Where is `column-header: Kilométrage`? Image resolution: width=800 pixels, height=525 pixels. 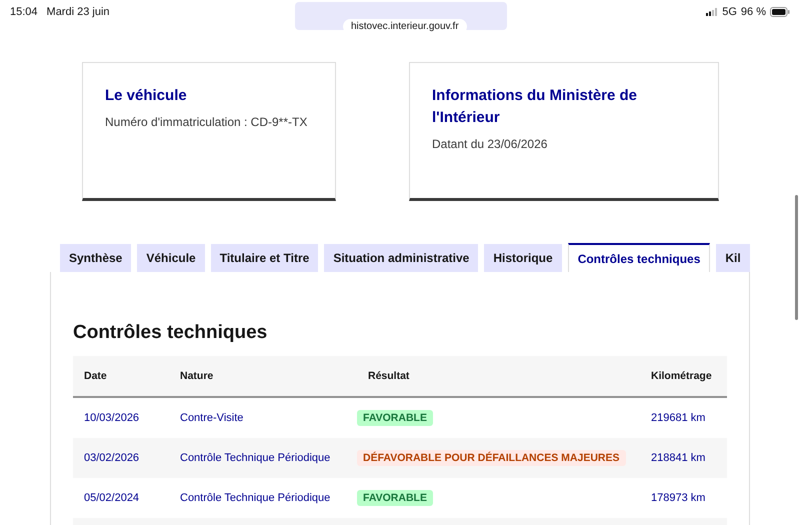
column-header: Kilométrage is located at coordinates (681, 376).